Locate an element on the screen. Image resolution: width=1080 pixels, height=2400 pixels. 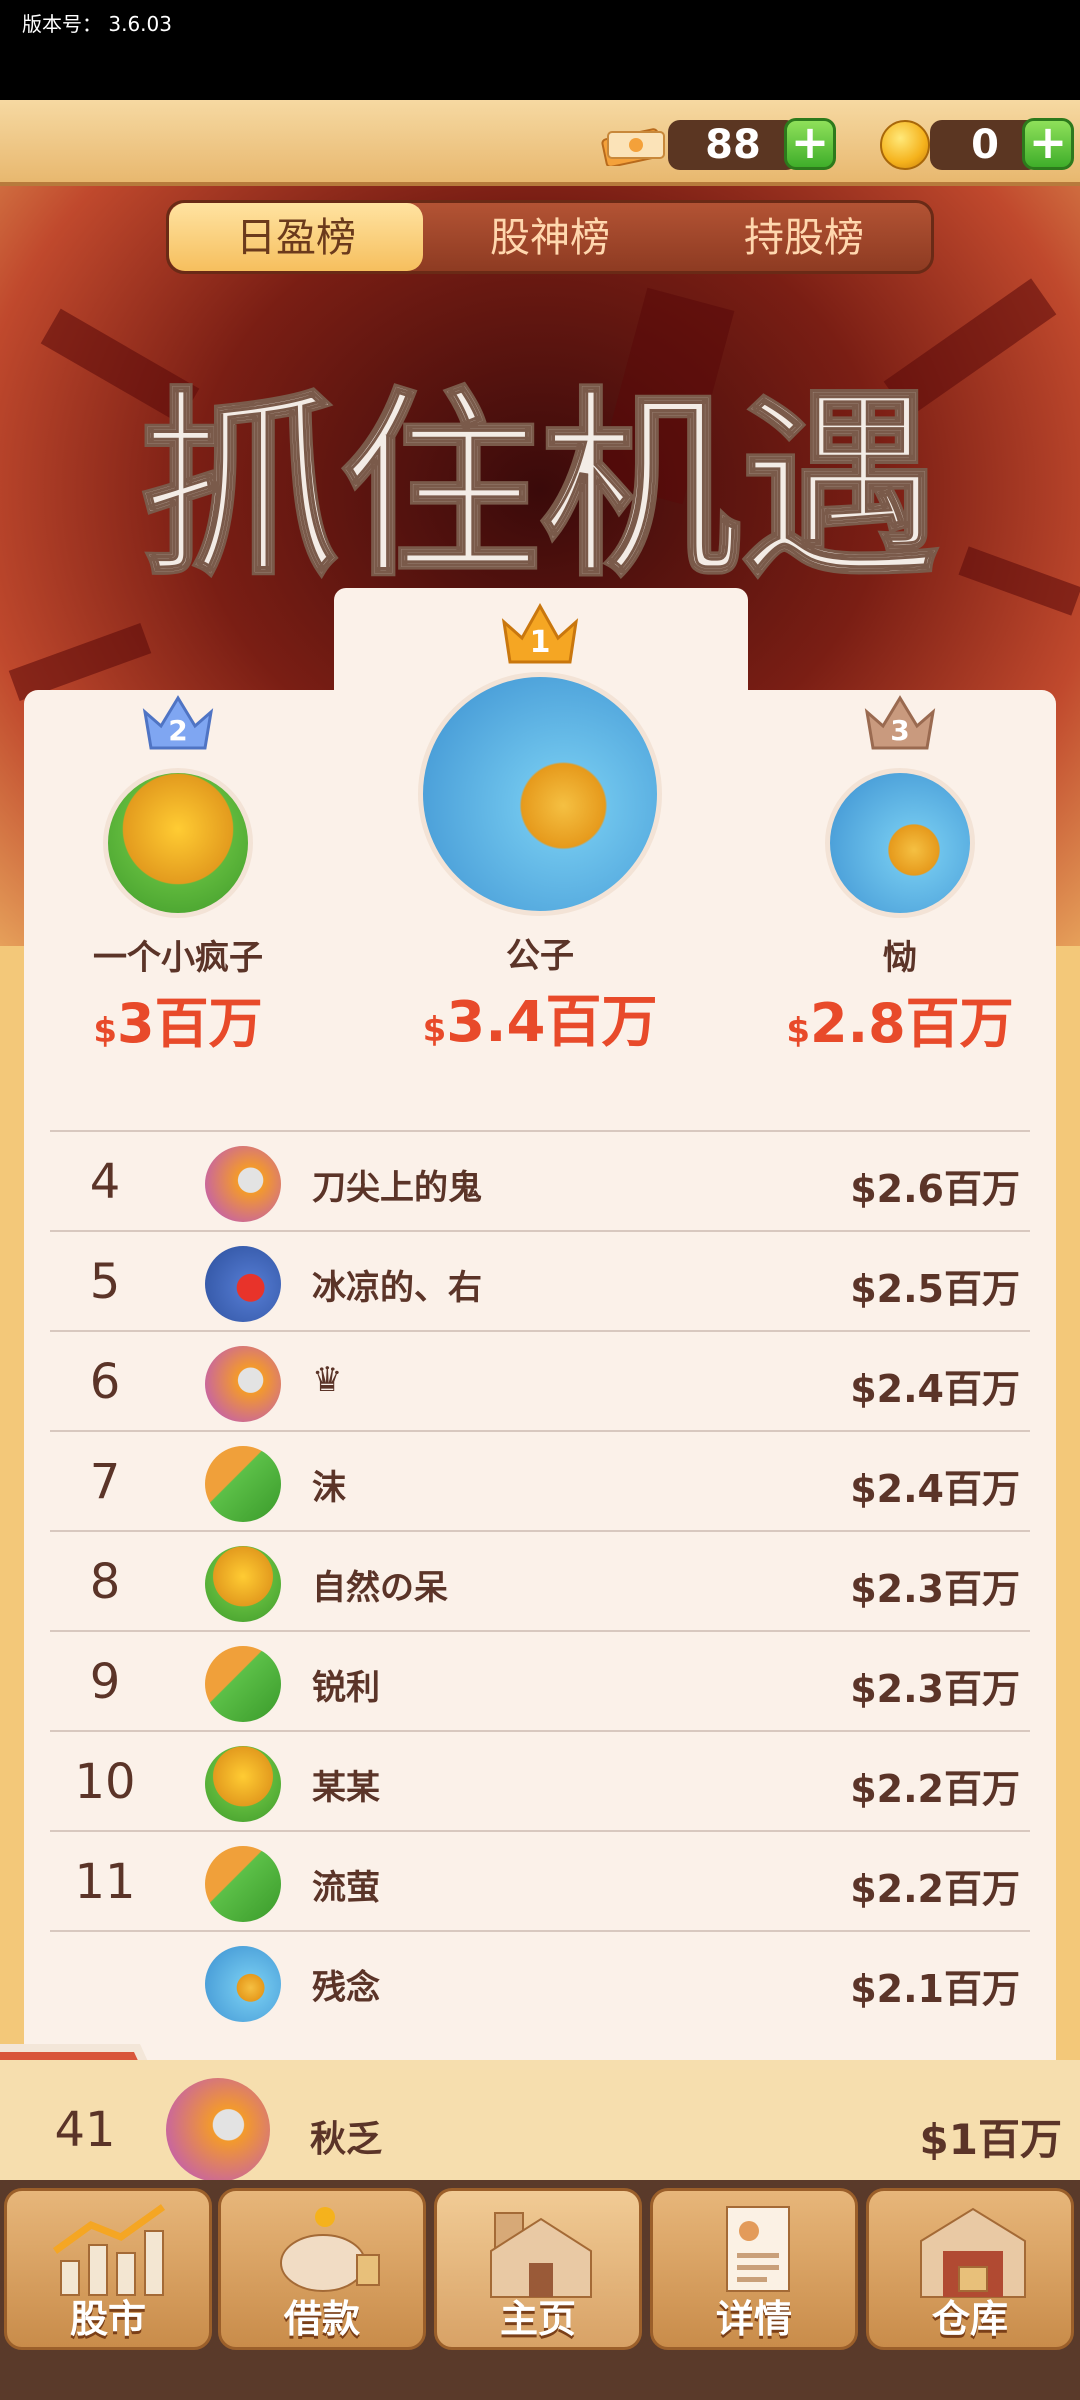
list-item: 5 冰凉的、右 $2.5百万 is located at coordinates (540, 1280).